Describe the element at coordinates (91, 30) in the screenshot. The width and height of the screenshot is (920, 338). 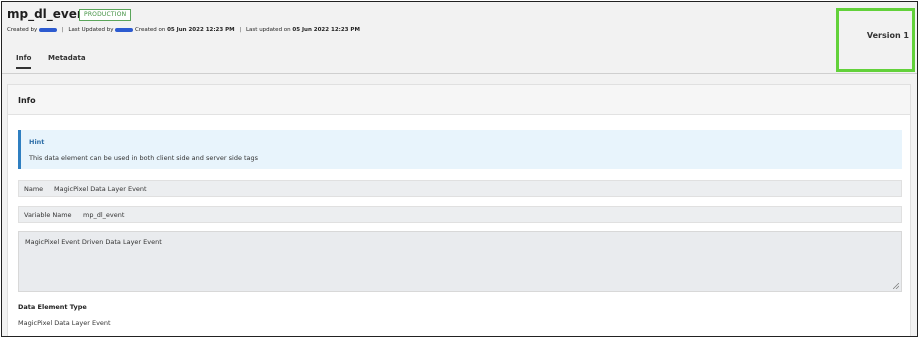
I see `last-updated-by-label: Last Updated by` at that location.